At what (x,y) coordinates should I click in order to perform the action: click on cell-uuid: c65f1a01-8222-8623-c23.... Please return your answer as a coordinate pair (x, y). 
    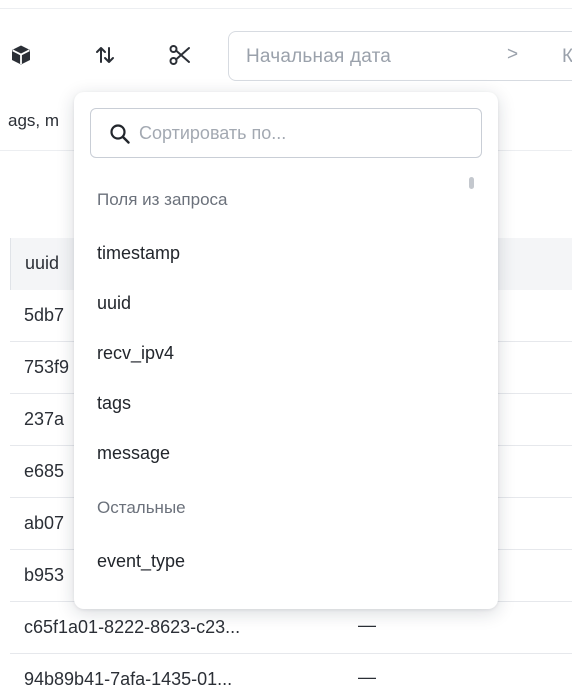
    Looking at the image, I should click on (132, 627).